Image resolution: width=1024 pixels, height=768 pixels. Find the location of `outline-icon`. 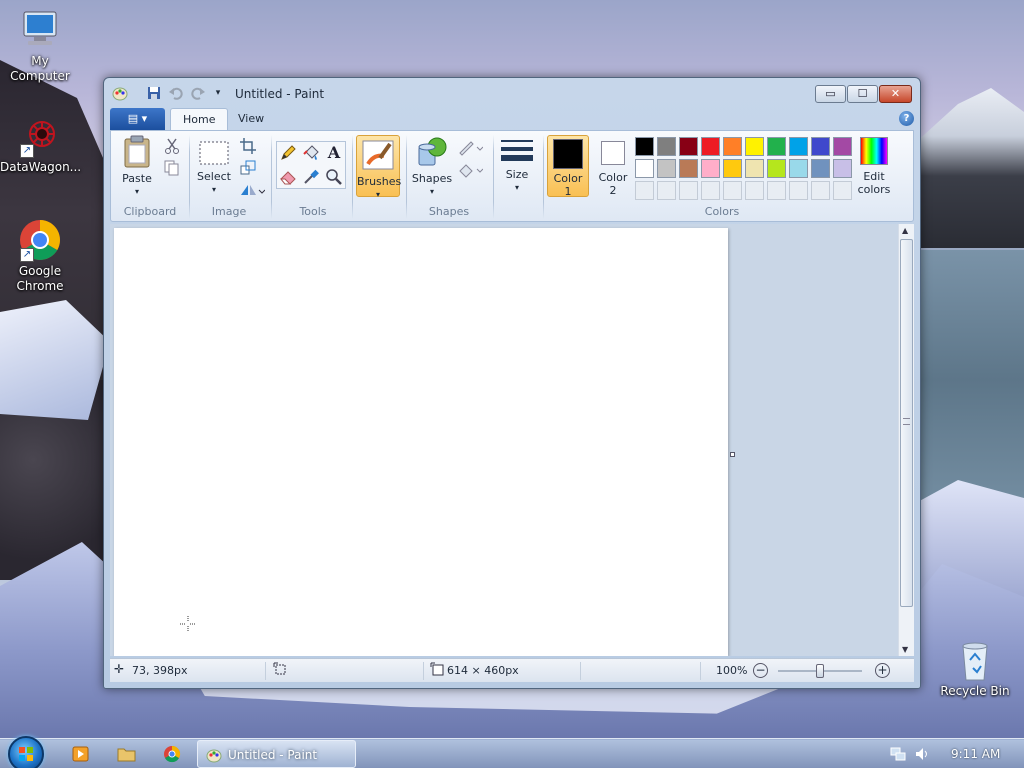

outline-icon is located at coordinates (470, 148).